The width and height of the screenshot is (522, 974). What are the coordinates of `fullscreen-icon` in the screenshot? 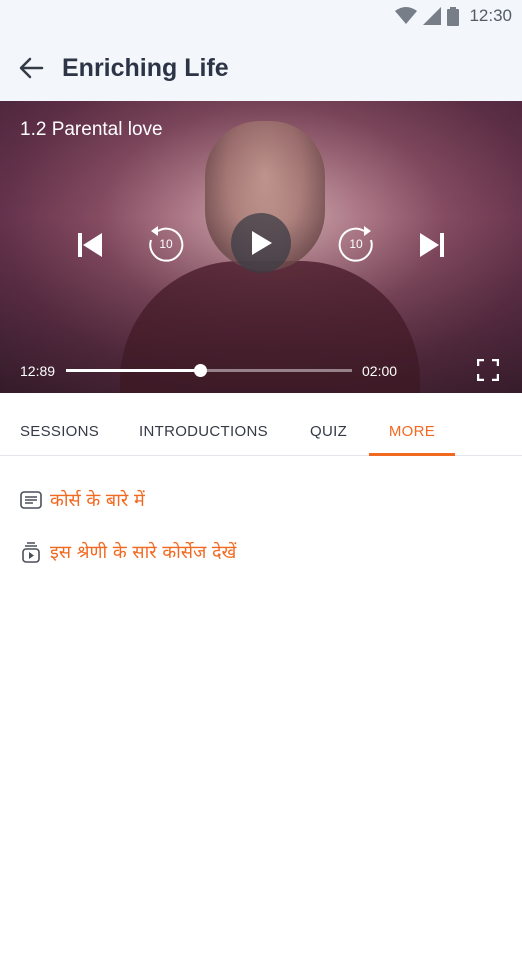 It's located at (488, 370).